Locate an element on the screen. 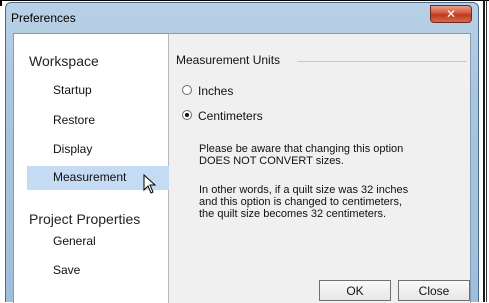 This screenshot has height=303, width=489. note-line: DOES NOT CONVERT sizes. is located at coordinates (271, 161).